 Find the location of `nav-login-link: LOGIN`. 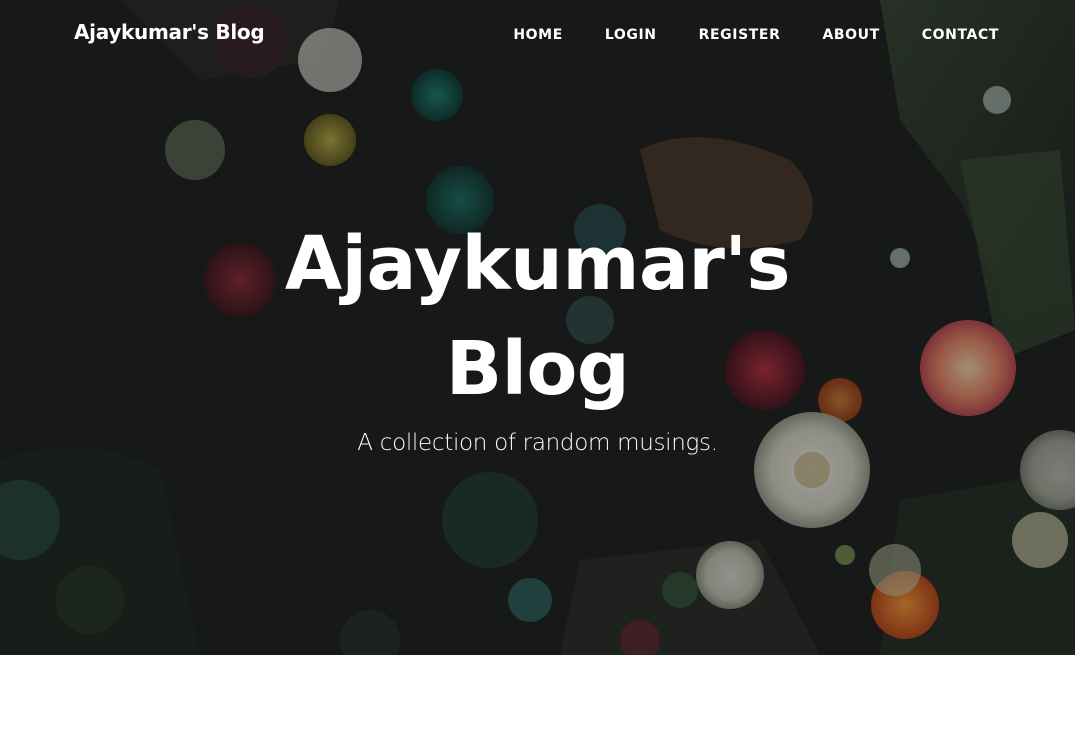

nav-login-link: LOGIN is located at coordinates (631, 35).